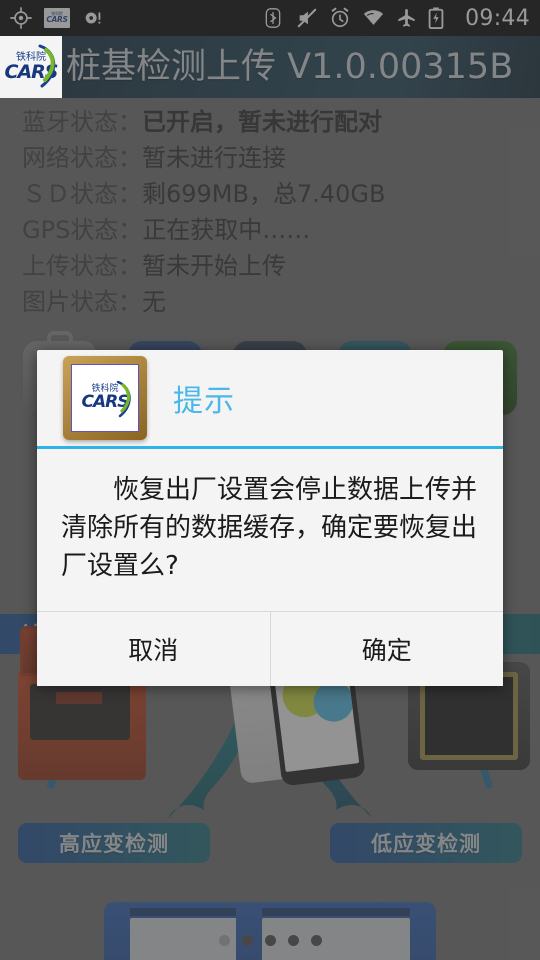  Describe the element at coordinates (386, 649) in the screenshot. I see `confirm-button: 确定` at that location.